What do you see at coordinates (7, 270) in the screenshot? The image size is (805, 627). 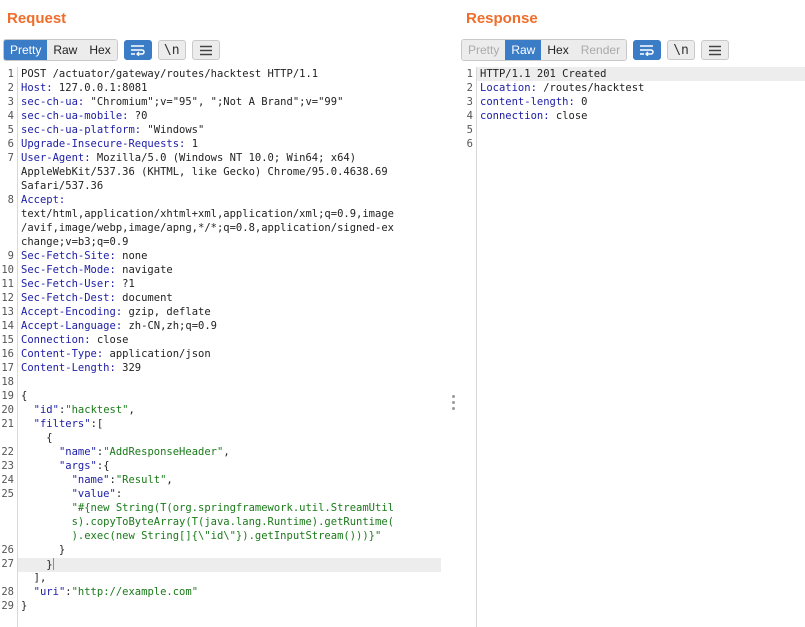 I see `line-number: 10` at bounding box center [7, 270].